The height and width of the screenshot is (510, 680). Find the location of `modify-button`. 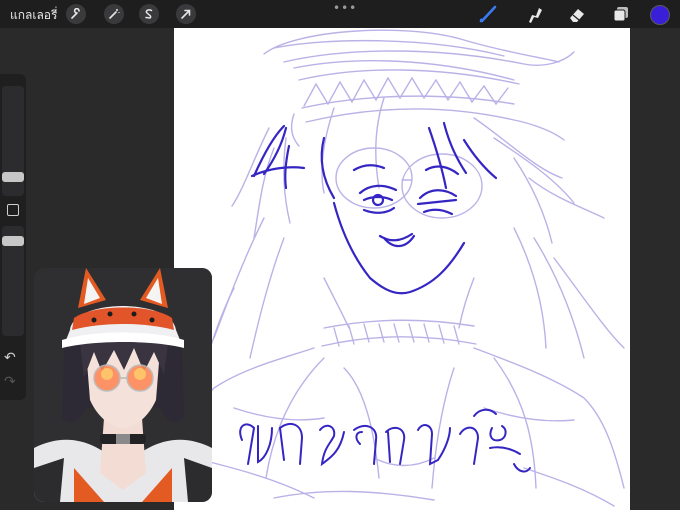

modify-button is located at coordinates (13, 210).